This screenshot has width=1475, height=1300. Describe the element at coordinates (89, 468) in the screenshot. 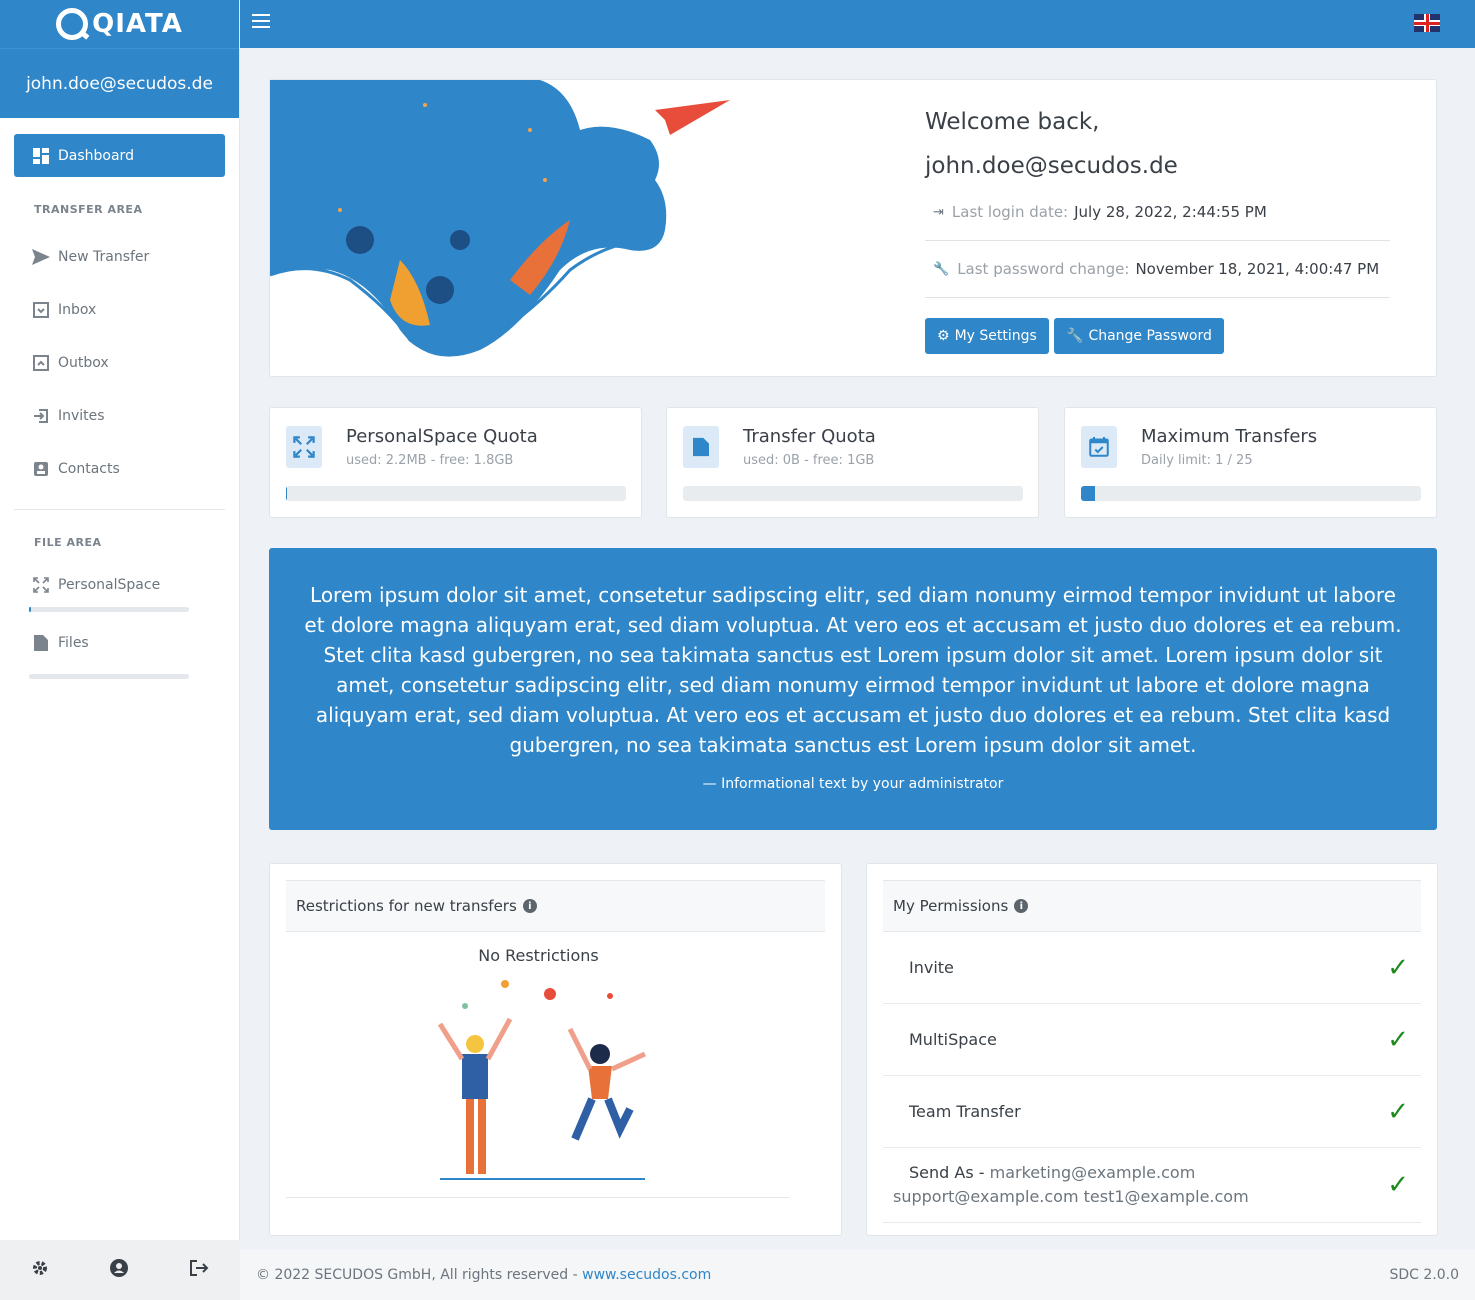

I see `sidebar-item-label: Contacts` at that location.